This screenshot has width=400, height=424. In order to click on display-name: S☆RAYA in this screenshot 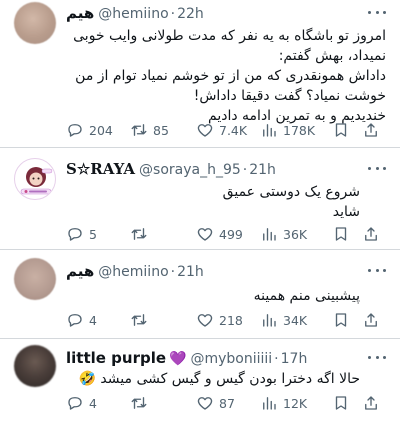, I will do `click(100, 169)`.